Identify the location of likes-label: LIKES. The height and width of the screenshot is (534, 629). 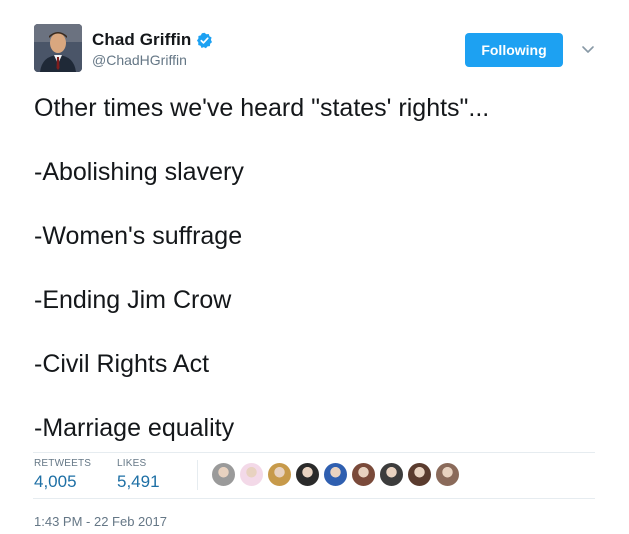
(132, 463).